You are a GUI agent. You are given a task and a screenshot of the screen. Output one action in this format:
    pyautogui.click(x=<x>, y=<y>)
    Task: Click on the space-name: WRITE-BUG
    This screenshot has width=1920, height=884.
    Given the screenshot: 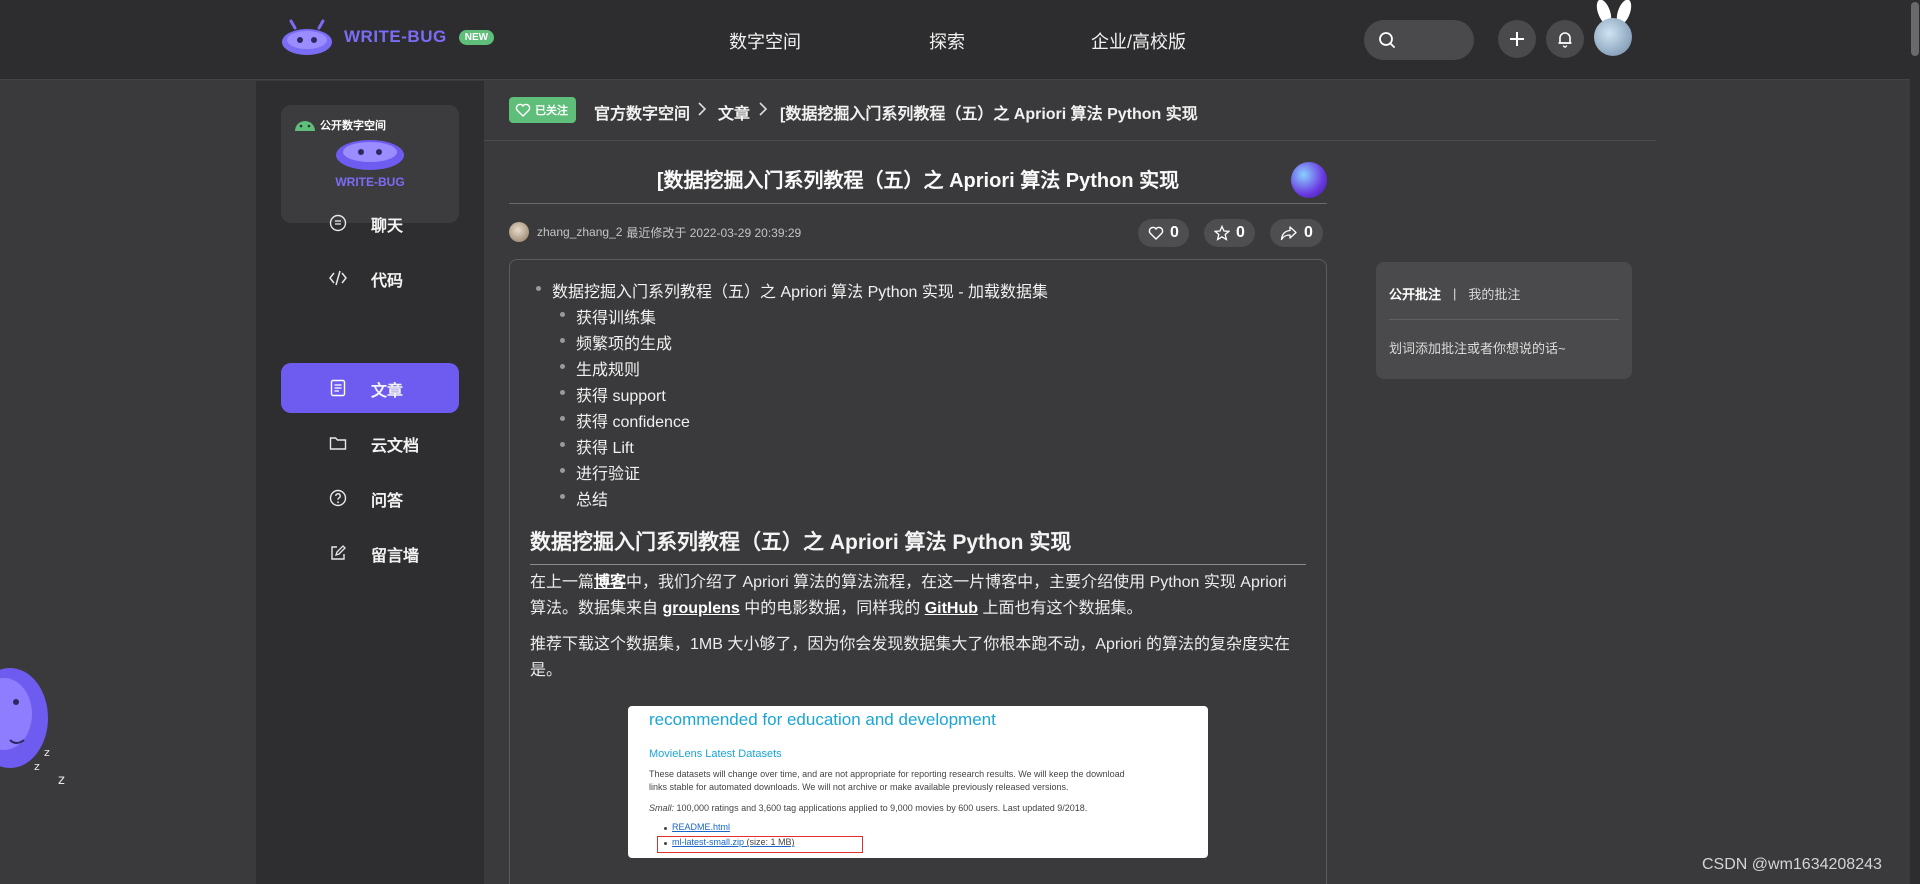 What is the action you would take?
    pyautogui.click(x=370, y=182)
    